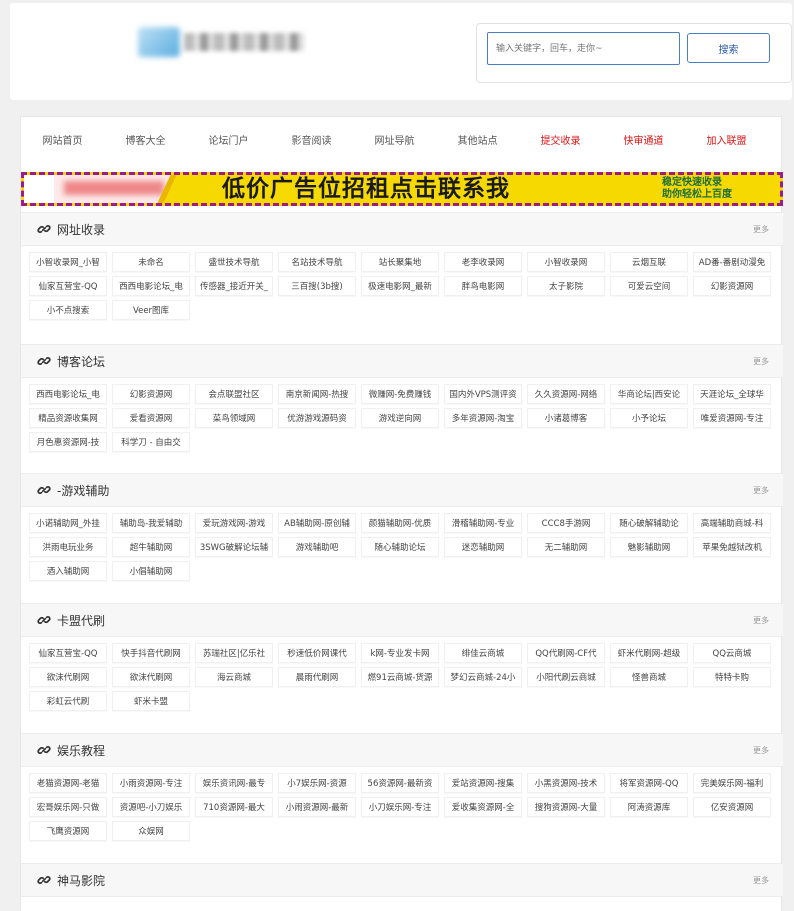 The height and width of the screenshot is (911, 794). I want to click on site-link: 小智收录网, so click(566, 262).